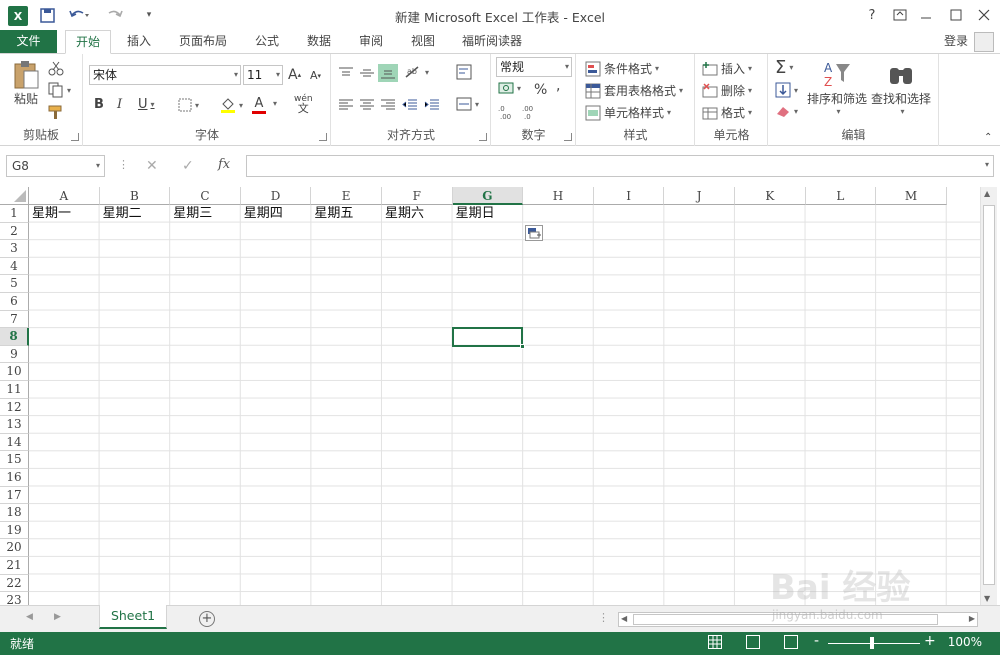 The height and width of the screenshot is (655, 1000). What do you see at coordinates (388, 73) in the screenshot?
I see `bottom-align-icon` at bounding box center [388, 73].